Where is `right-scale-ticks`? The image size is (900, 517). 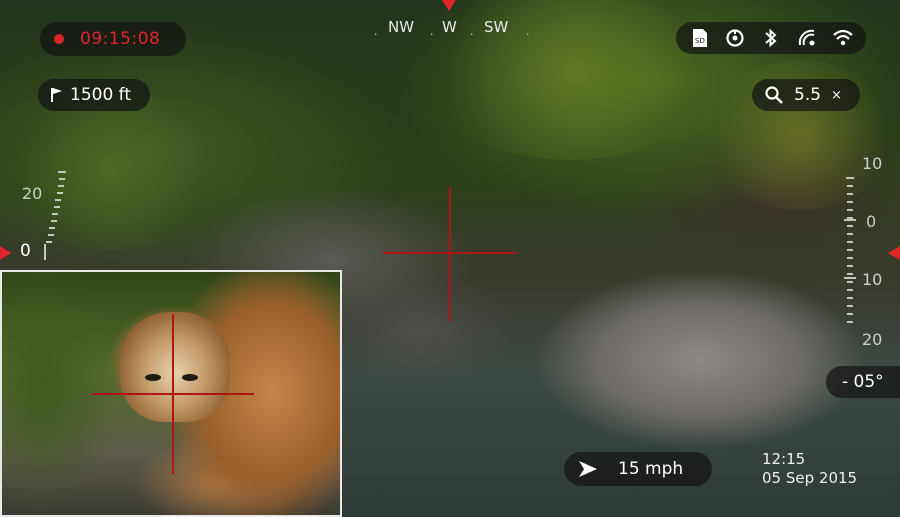
right-scale-ticks is located at coordinates (850, 250).